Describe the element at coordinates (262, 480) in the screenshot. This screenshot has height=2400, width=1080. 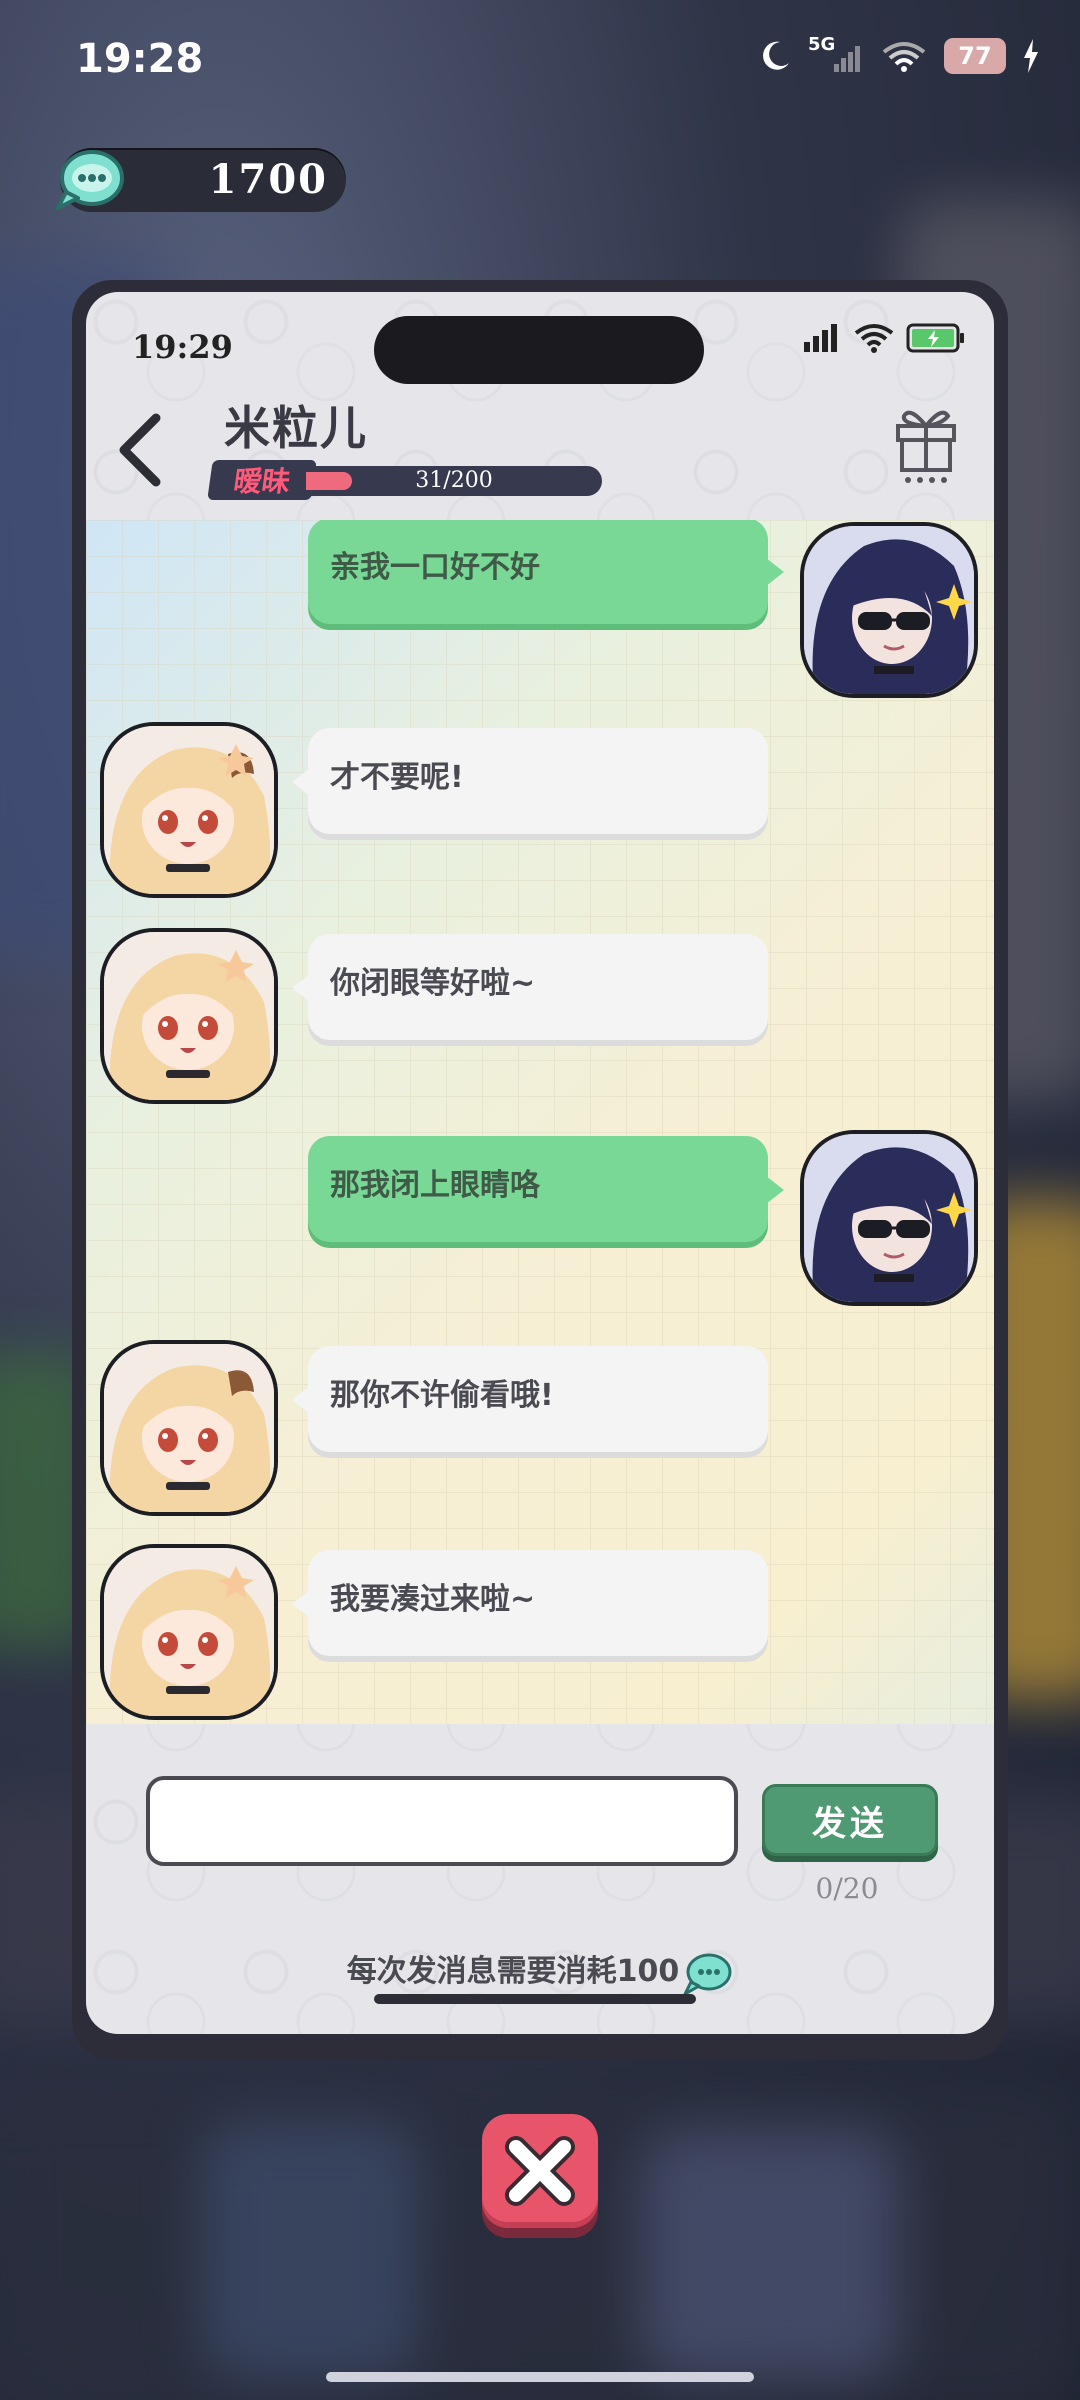
I see `relationship-label: 暧昧` at that location.